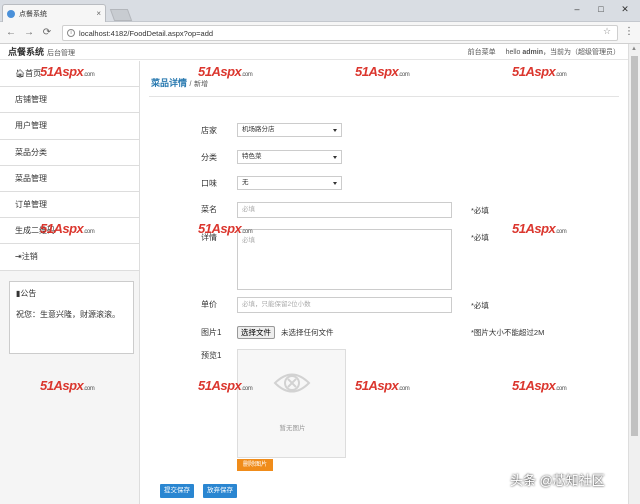 This screenshot has height=504, width=640. What do you see at coordinates (480, 305) in the screenshot?
I see `price-hint: *必填` at bounding box center [480, 305].